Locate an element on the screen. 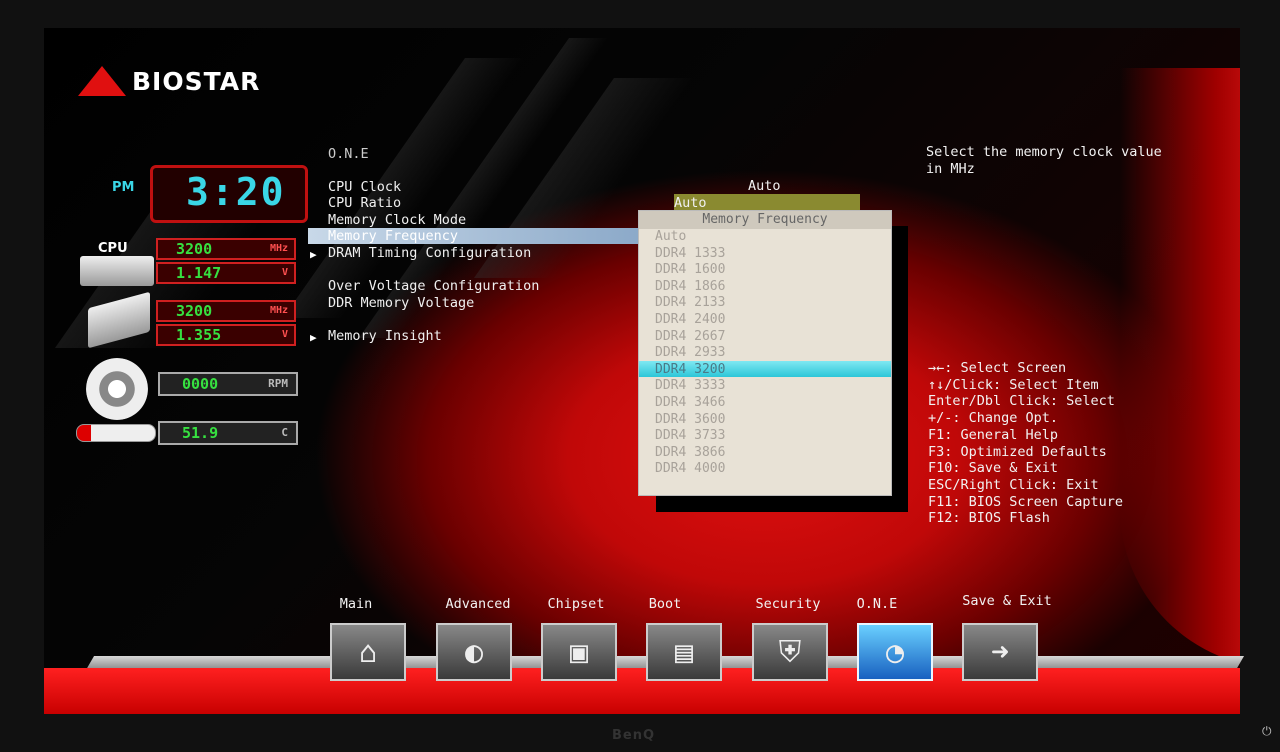 This screenshot has width=1280, height=752. popup-option: DDR4 3200 is located at coordinates (690, 370).